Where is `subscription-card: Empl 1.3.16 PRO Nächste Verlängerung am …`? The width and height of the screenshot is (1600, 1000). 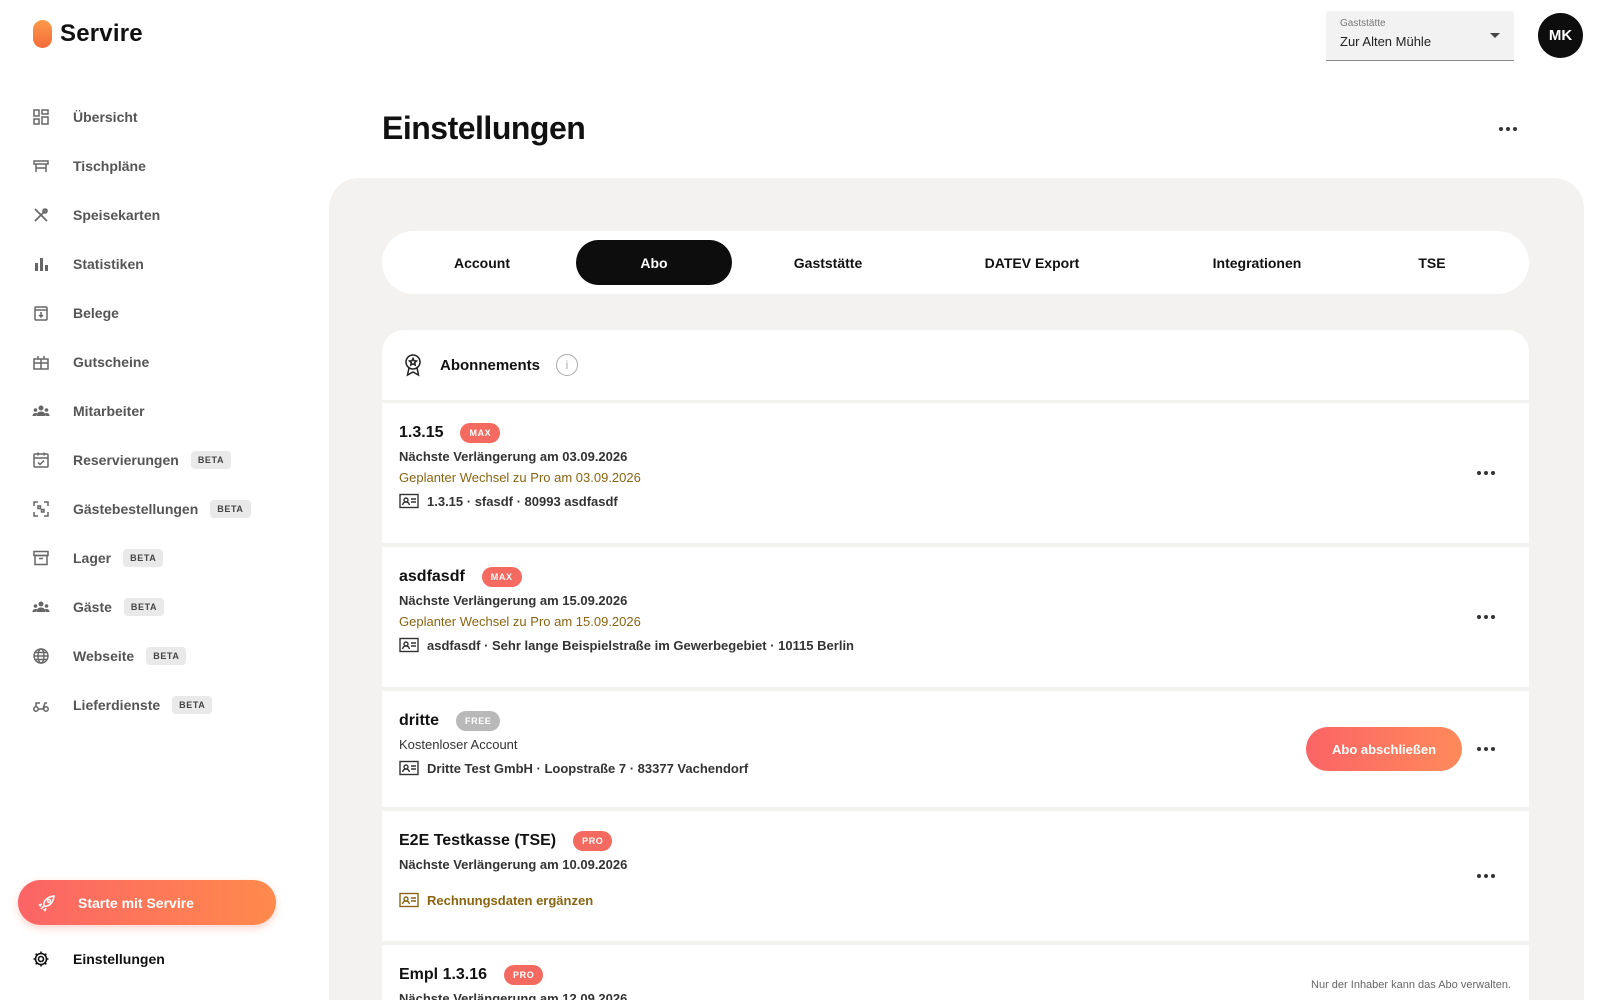 subscription-card: Empl 1.3.16 PRO Nächste Verlängerung am … is located at coordinates (955, 972).